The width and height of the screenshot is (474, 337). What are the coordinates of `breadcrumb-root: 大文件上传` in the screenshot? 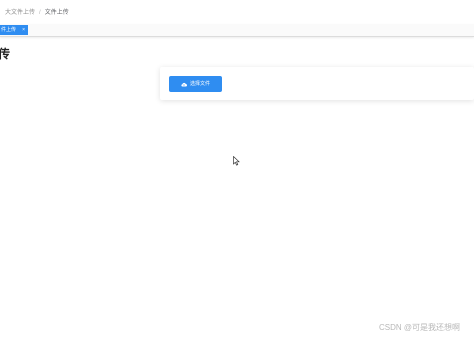 It's located at (20, 13).